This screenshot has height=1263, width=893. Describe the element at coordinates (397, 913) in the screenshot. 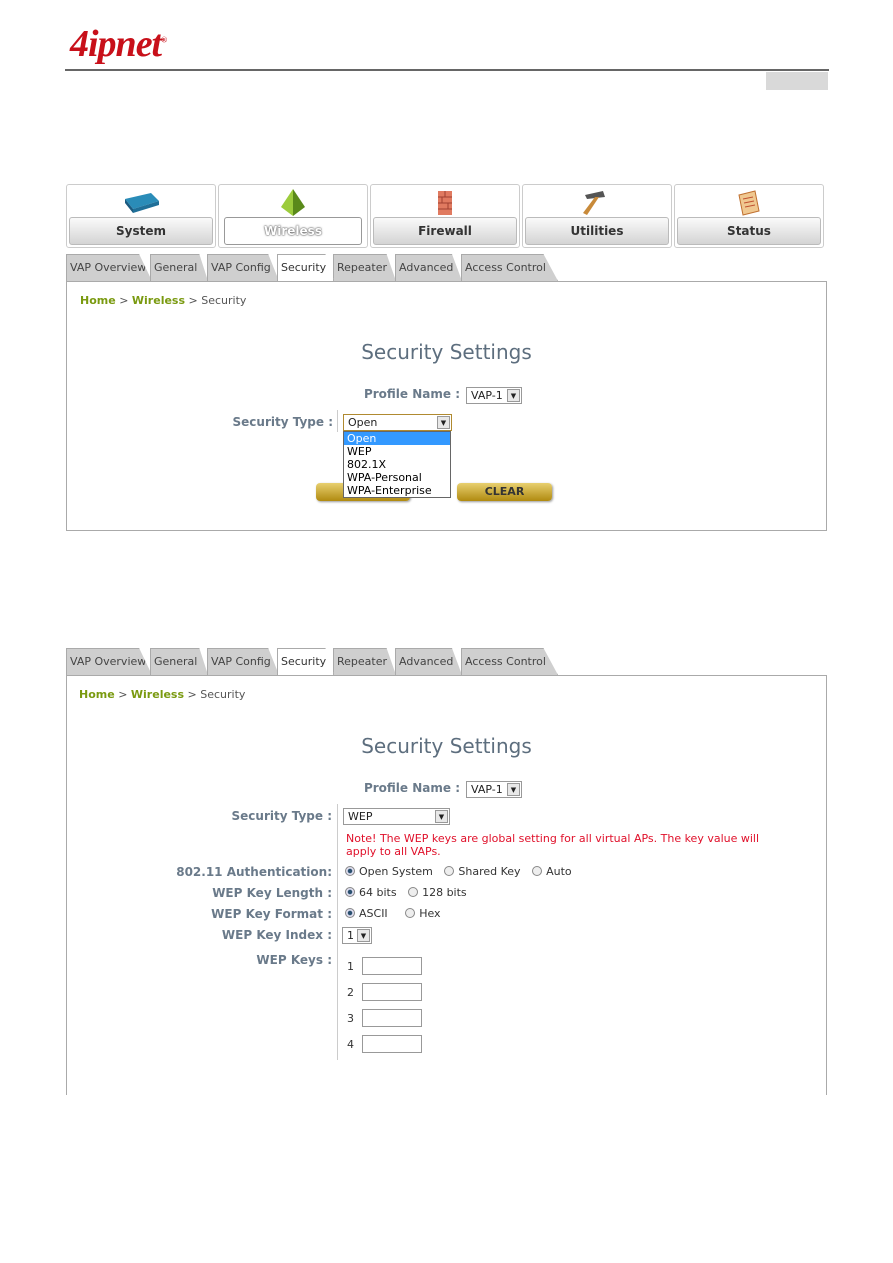

I see `key-format-radio-group: ASCII Hex` at that location.